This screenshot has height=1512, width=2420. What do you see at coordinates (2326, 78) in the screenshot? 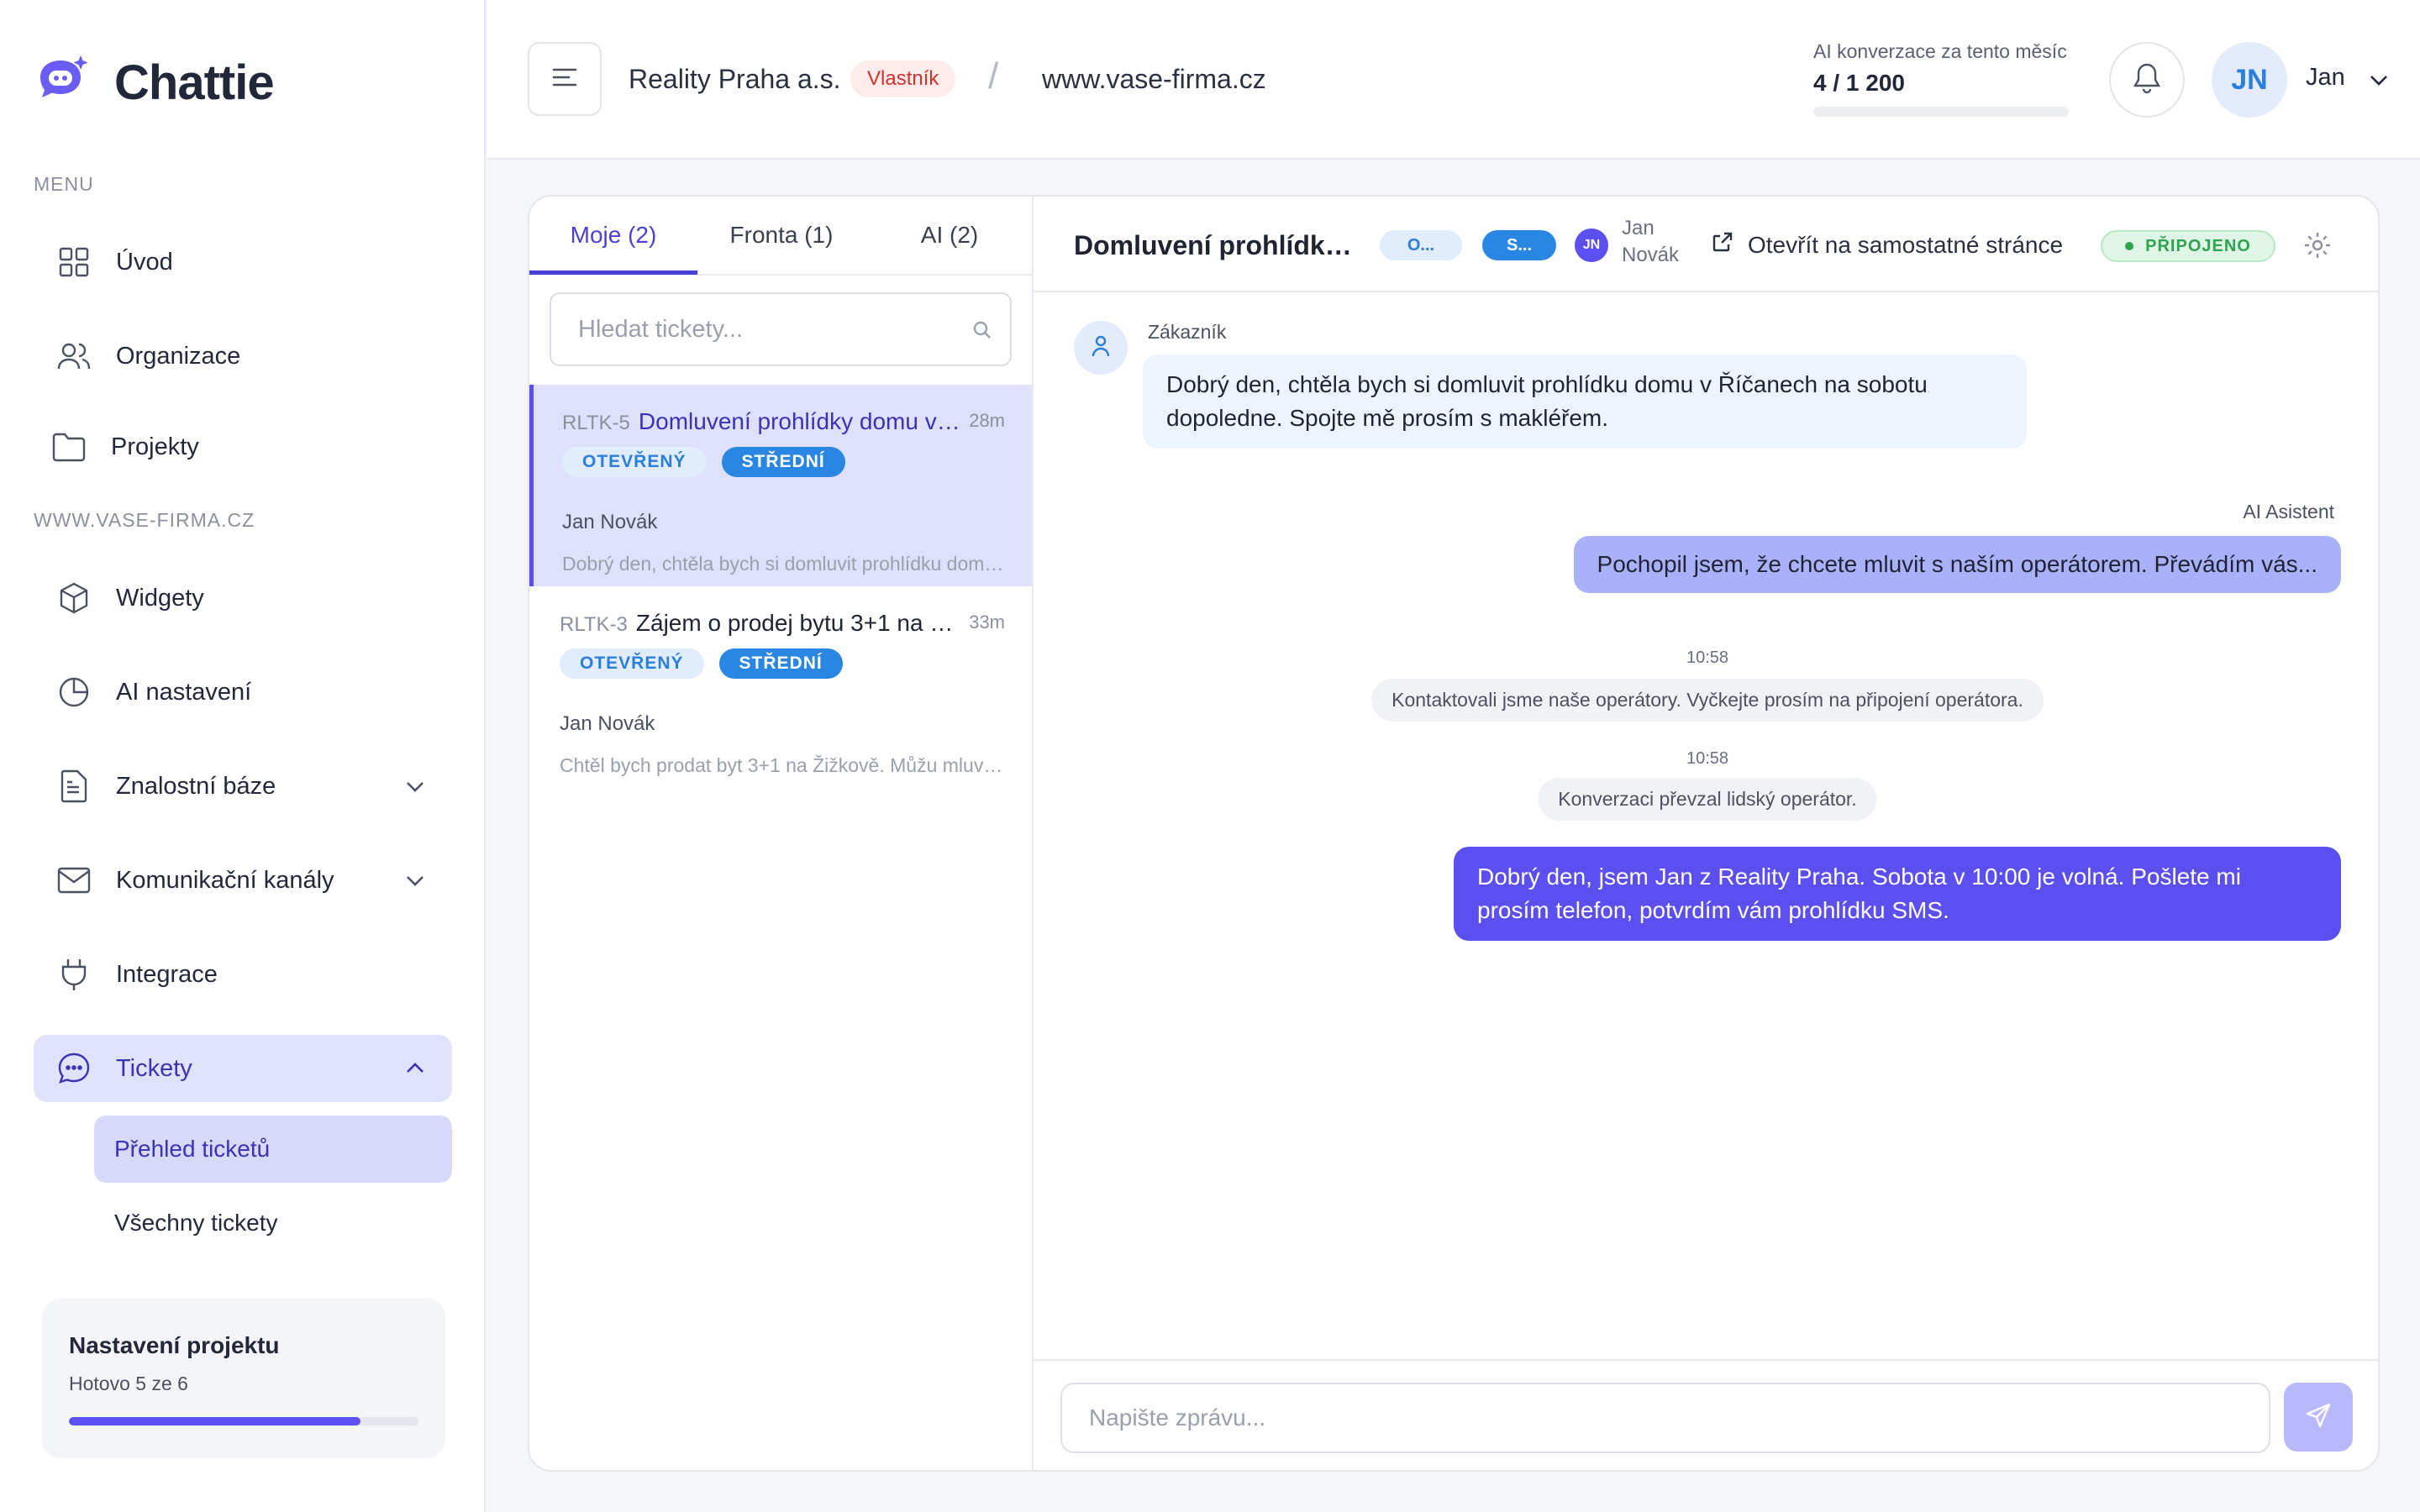
I see `user-name: Jan` at bounding box center [2326, 78].